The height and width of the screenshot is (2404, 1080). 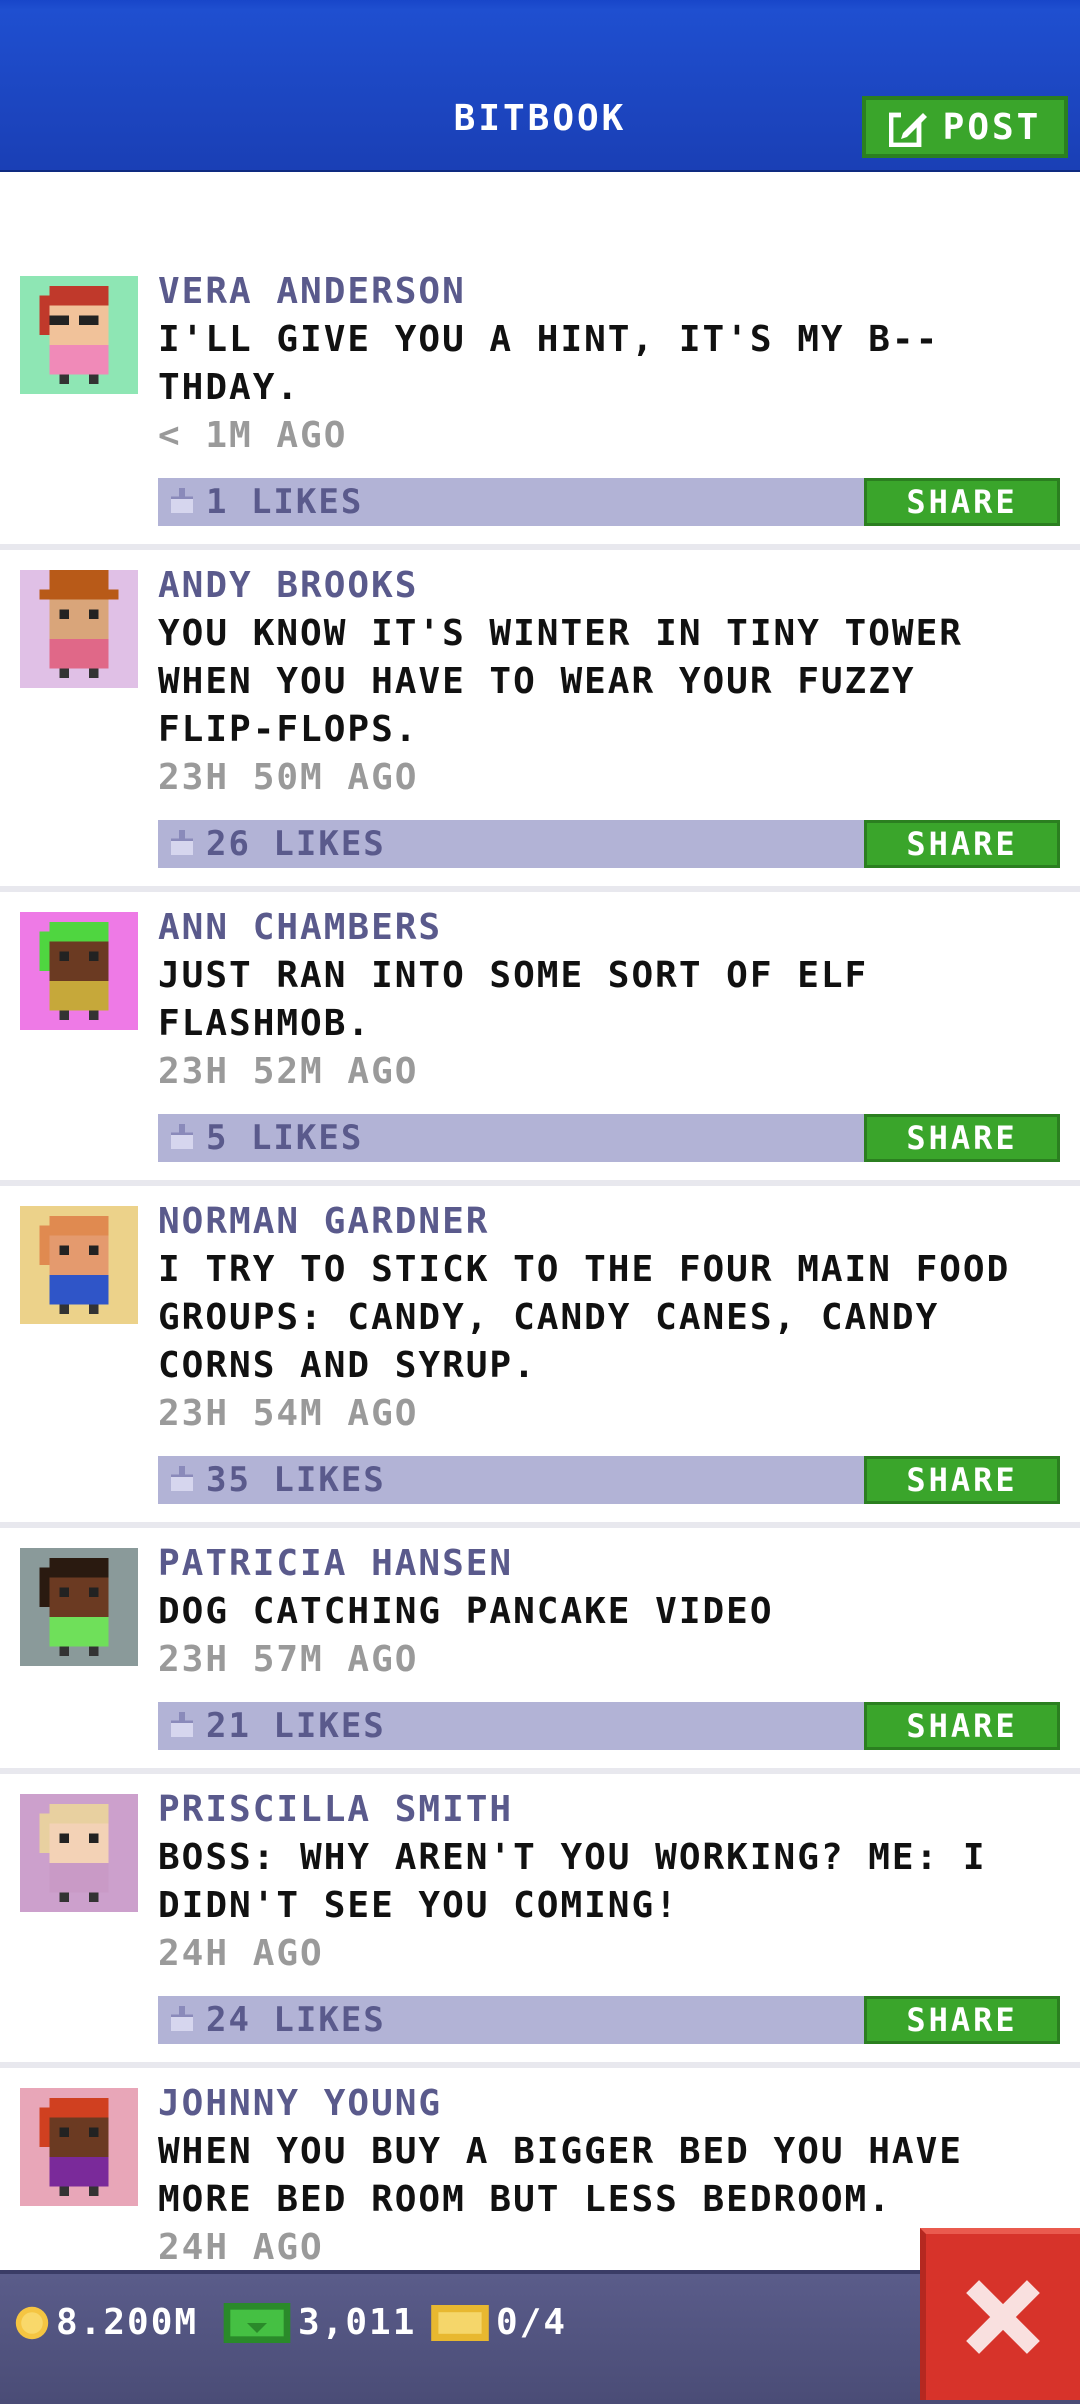 I want to click on post-time: 23H 50M AGO, so click(x=288, y=777).